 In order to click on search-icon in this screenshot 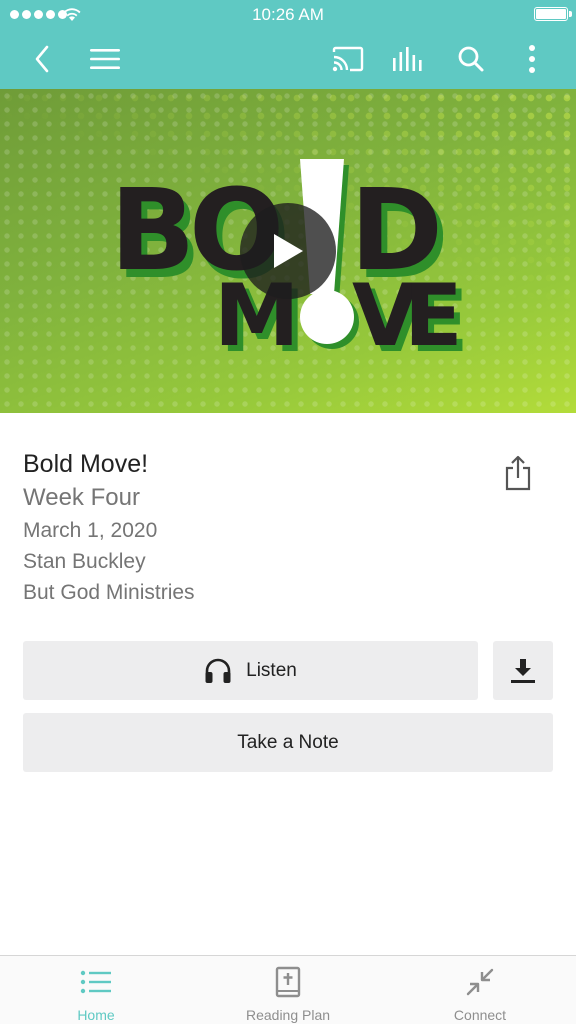, I will do `click(471, 59)`.